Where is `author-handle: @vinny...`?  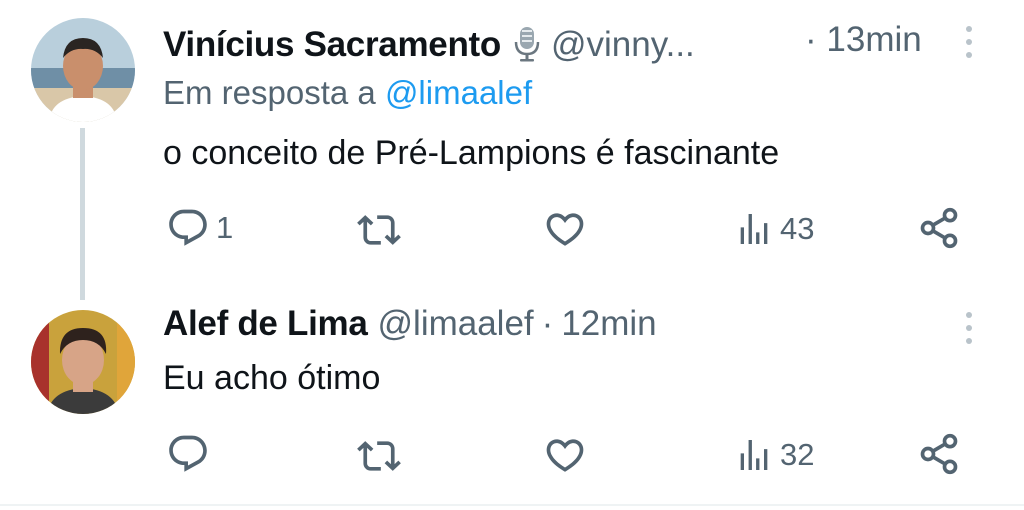 author-handle: @vinny... is located at coordinates (623, 45).